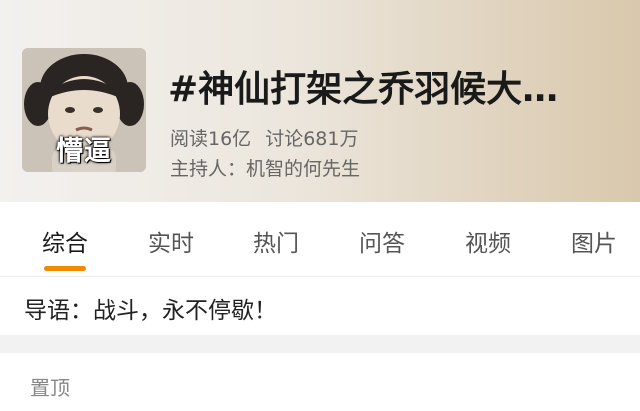 The image size is (640, 411). What do you see at coordinates (84, 110) in the screenshot?
I see `topic-avatar: 懵逼` at bounding box center [84, 110].